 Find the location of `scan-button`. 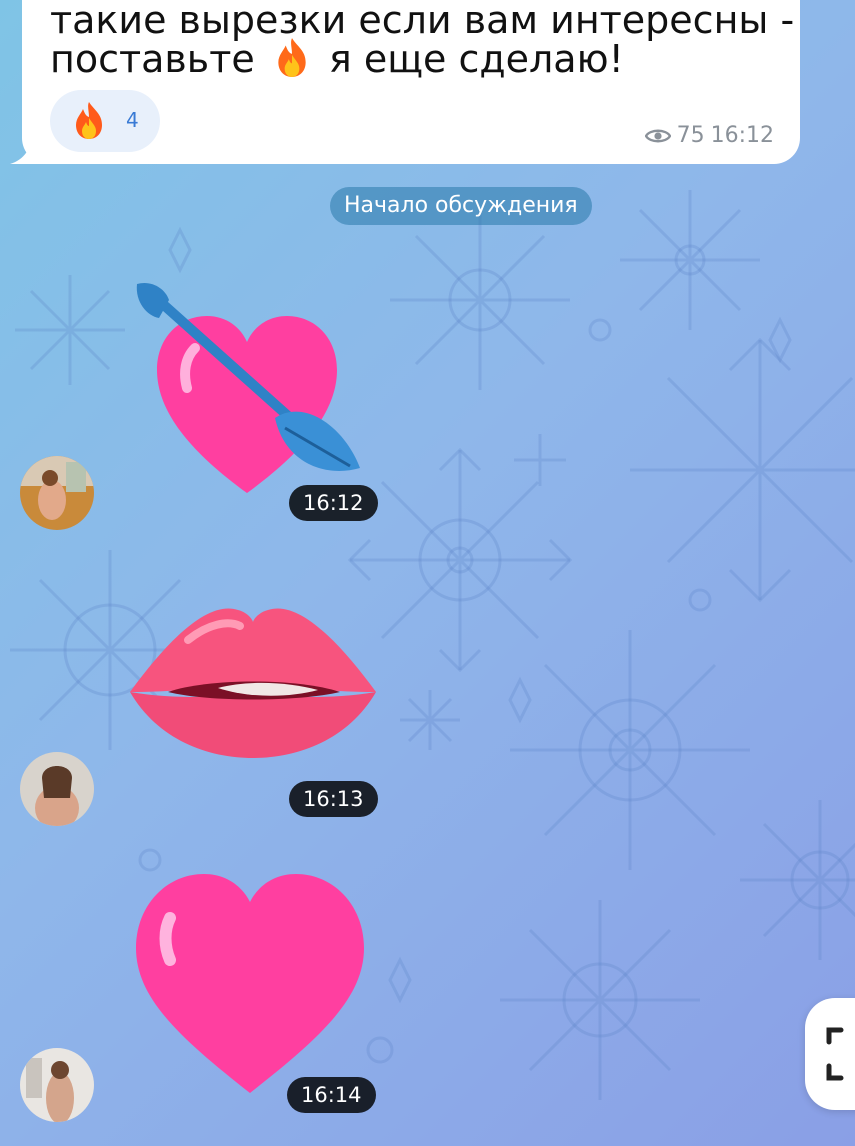

scan-button is located at coordinates (830, 1054).